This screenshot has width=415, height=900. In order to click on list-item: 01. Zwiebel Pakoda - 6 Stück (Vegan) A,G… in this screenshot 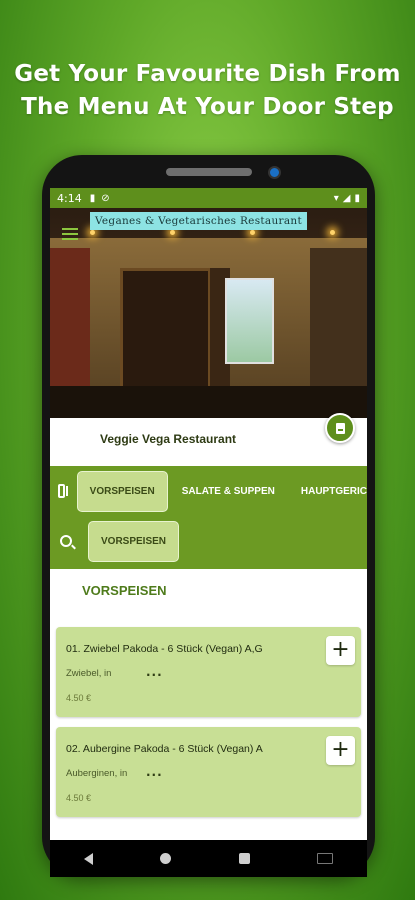, I will do `click(208, 672)`.